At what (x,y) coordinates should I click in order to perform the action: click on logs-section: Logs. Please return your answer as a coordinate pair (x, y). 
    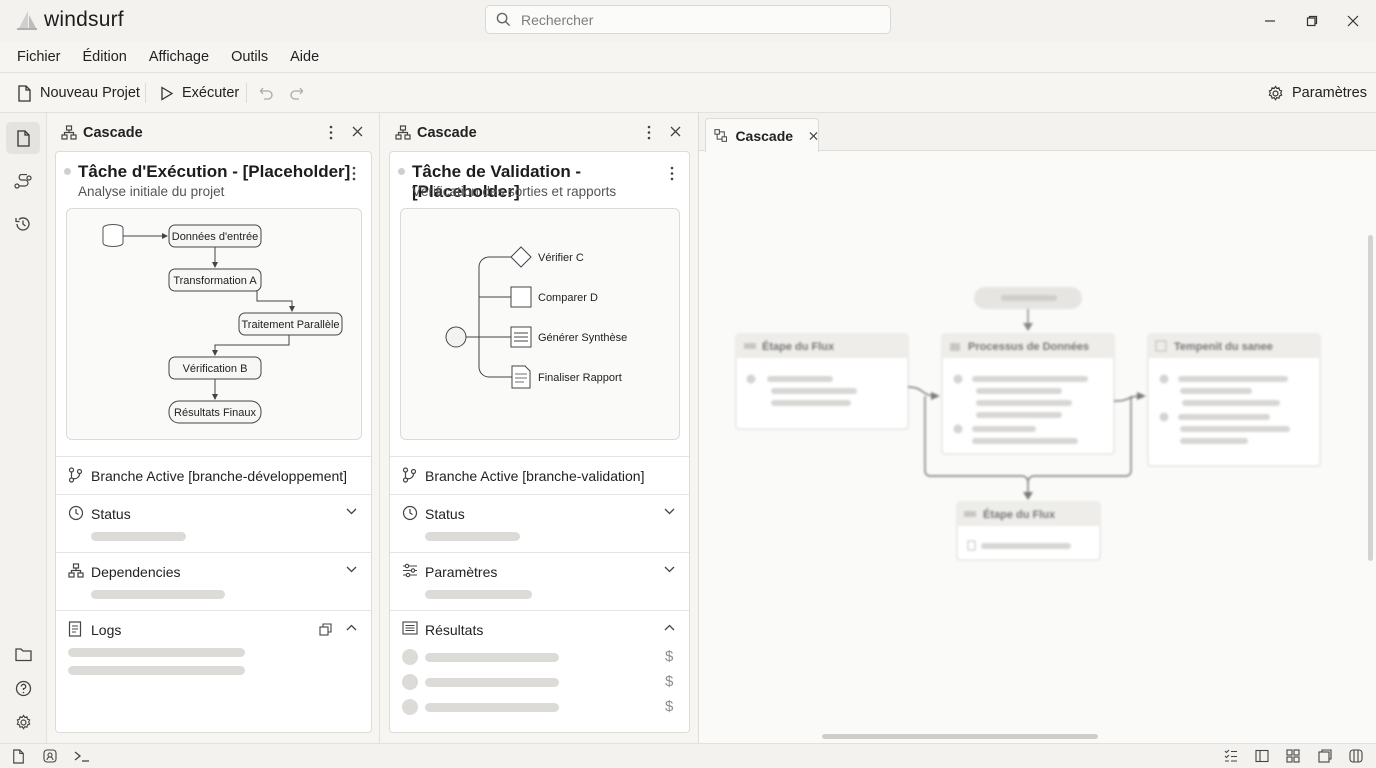
    Looking at the image, I should click on (213, 671).